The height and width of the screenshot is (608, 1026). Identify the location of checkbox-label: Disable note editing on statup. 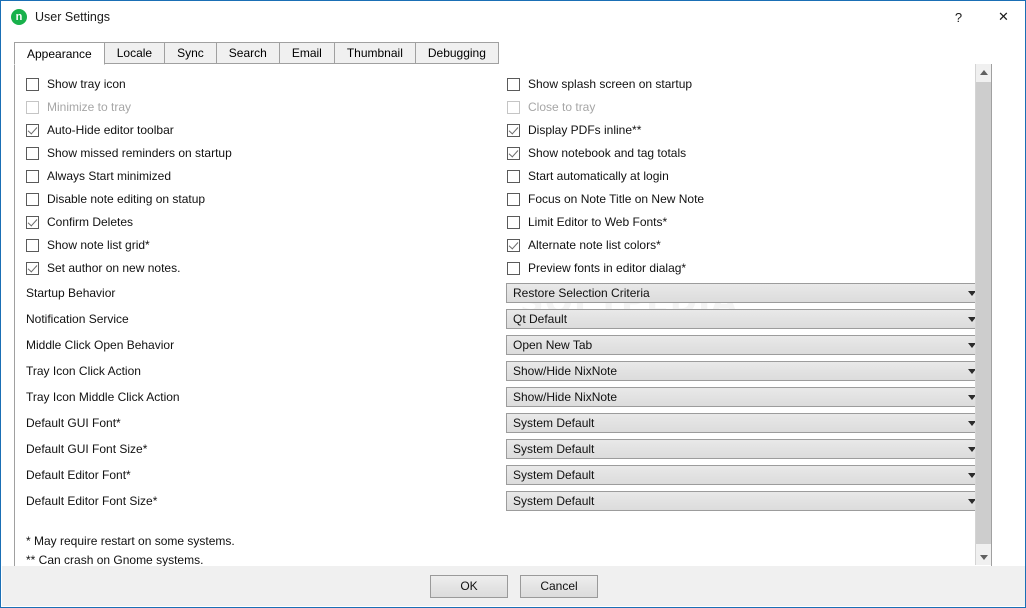
(126, 199).